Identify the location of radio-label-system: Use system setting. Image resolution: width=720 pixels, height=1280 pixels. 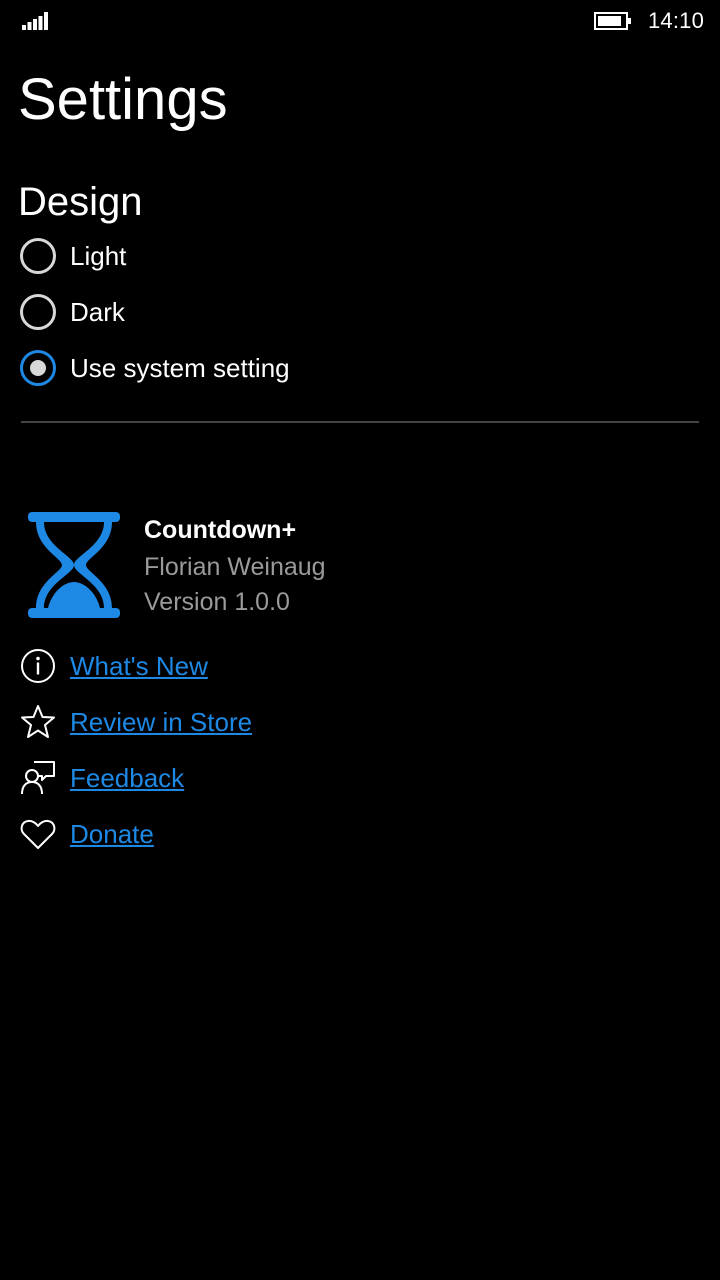
(180, 367).